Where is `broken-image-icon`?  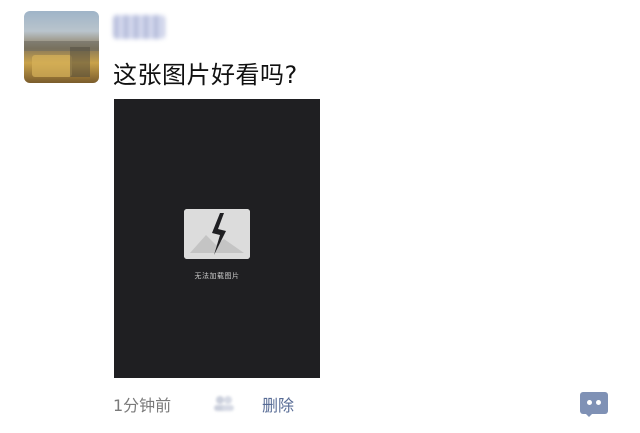
broken-image-icon is located at coordinates (217, 234).